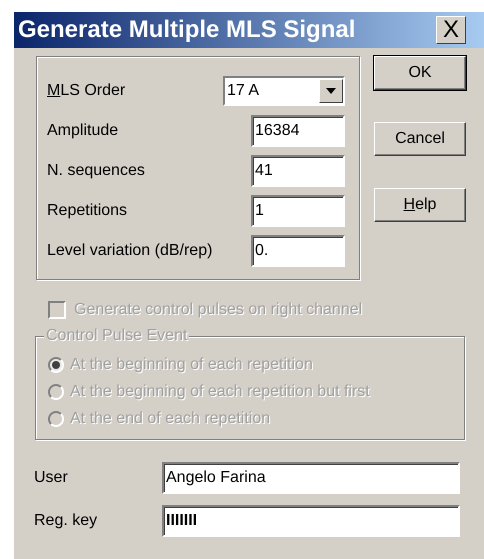 Image resolution: width=484 pixels, height=559 pixels. I want to click on window-title: Generate Multiple MLS Signal, so click(187, 30).